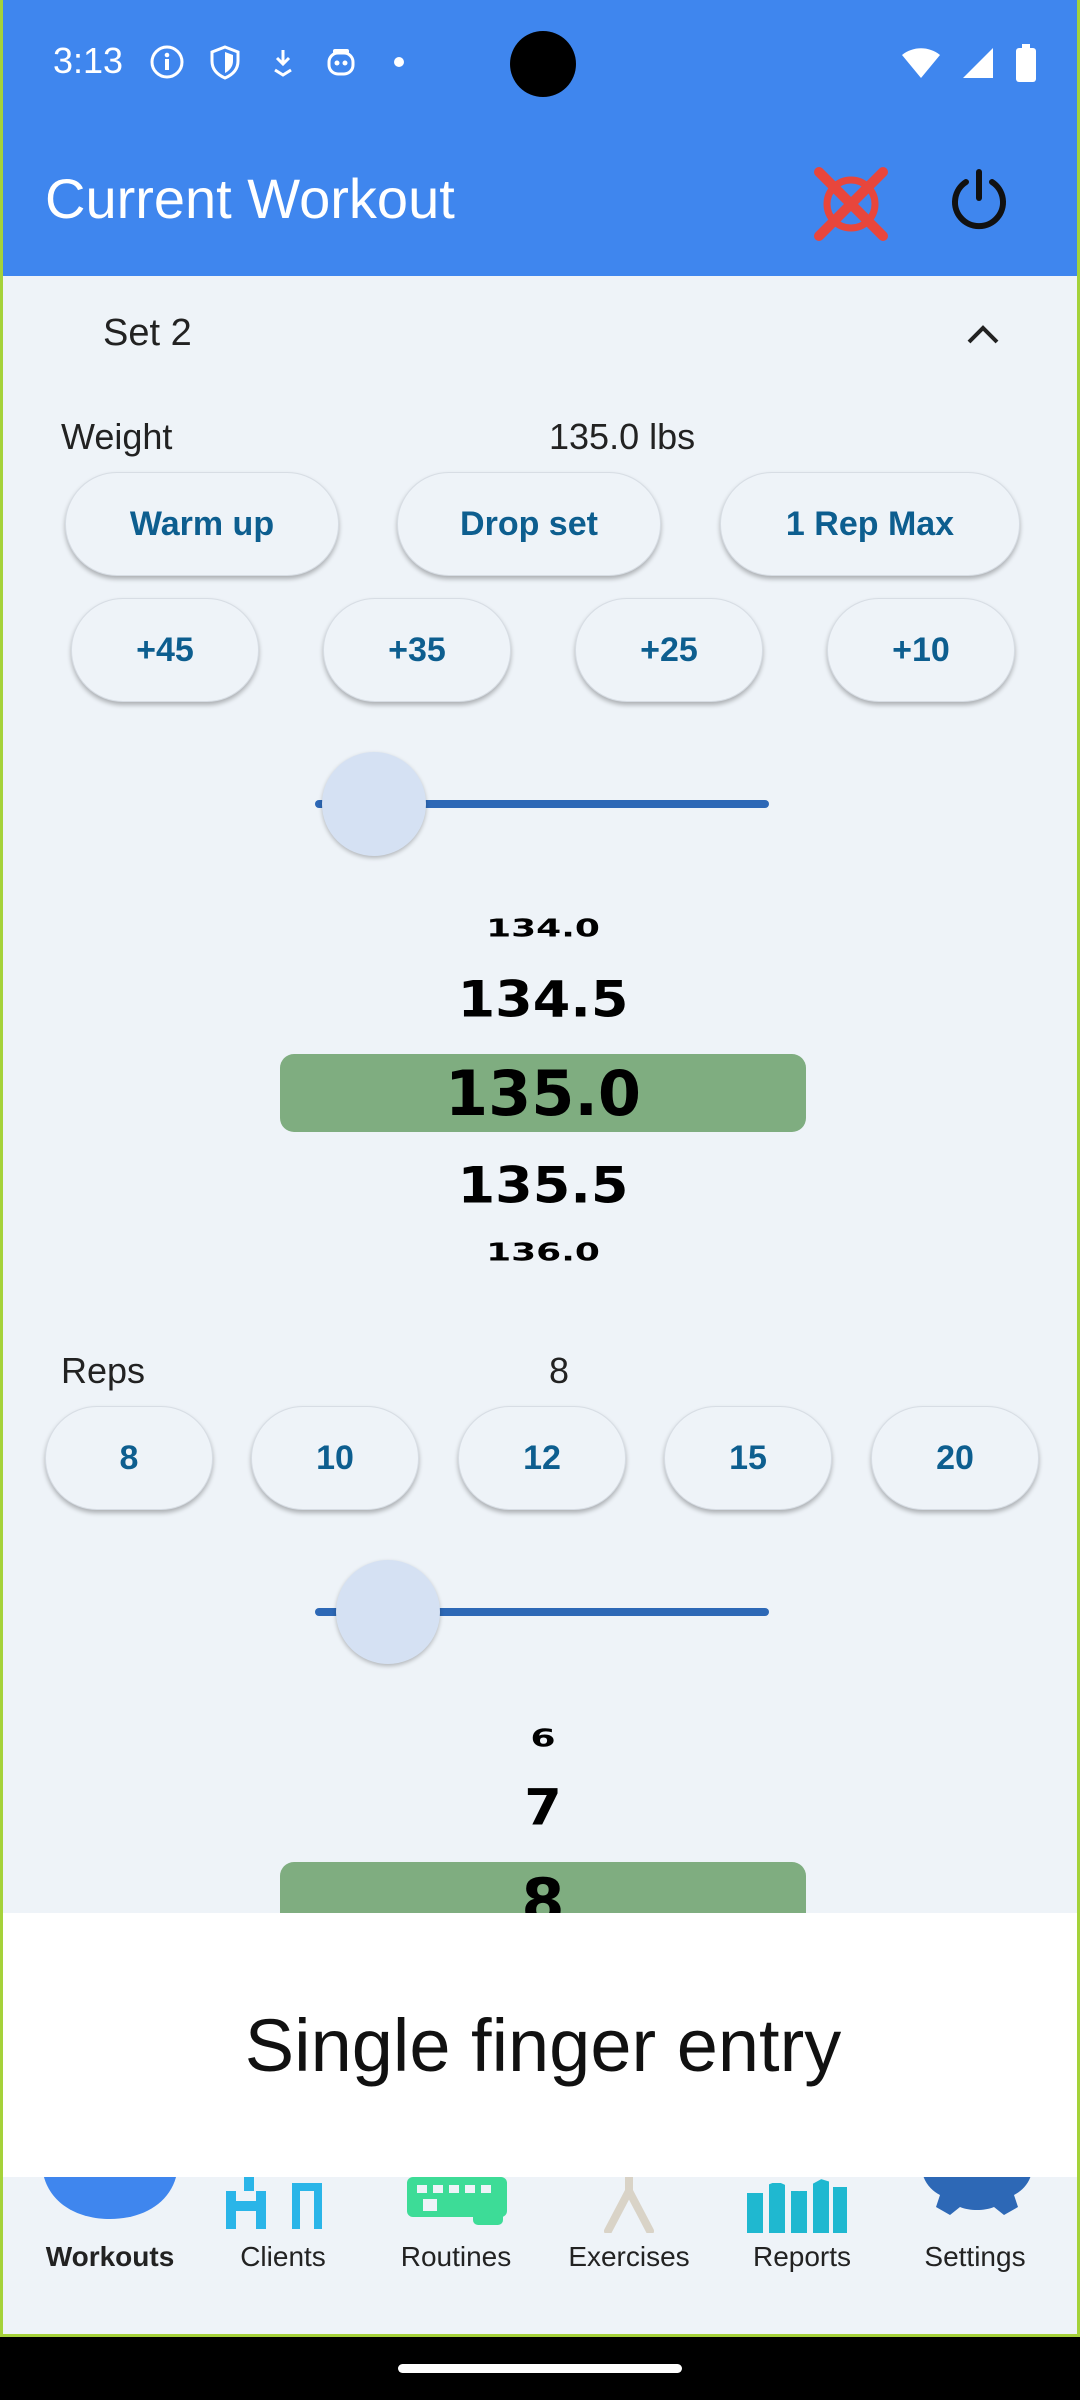 This screenshot has width=1080, height=2400. I want to click on nav-exercises: Exercises, so click(629, 2255).